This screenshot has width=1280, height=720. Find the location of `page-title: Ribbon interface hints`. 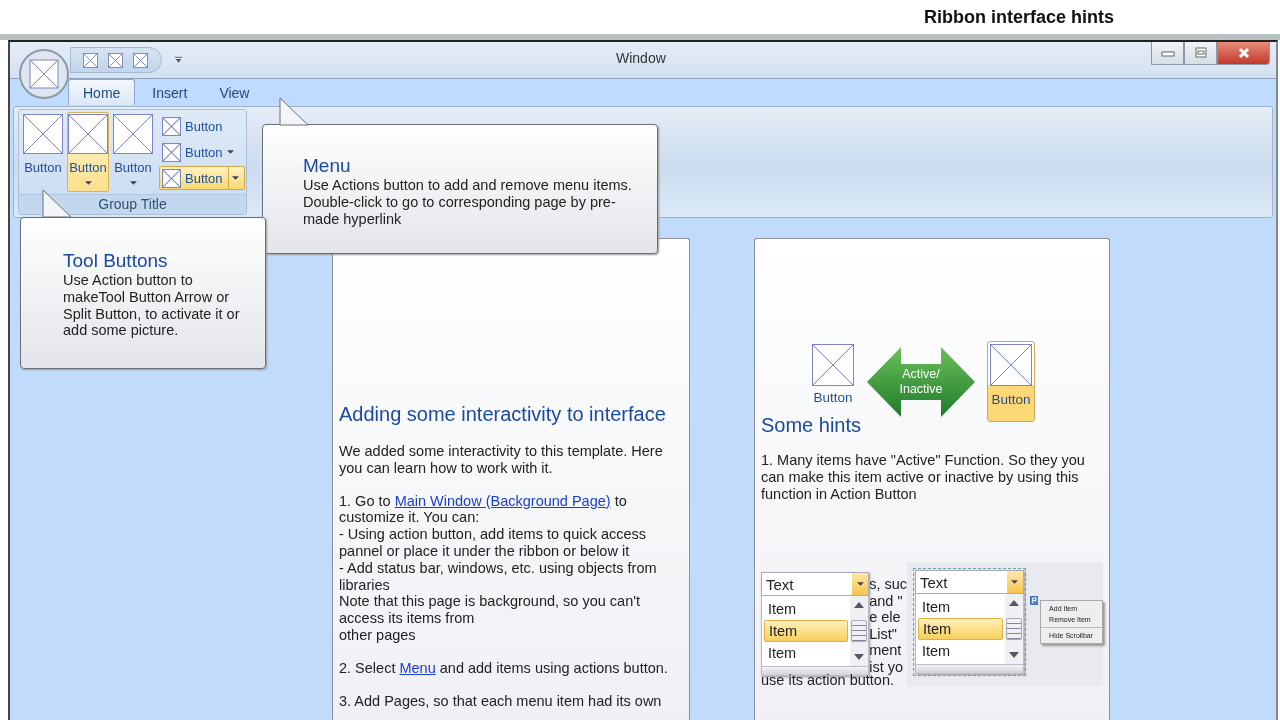

page-title: Ribbon interface hints is located at coordinates (1019, 17).